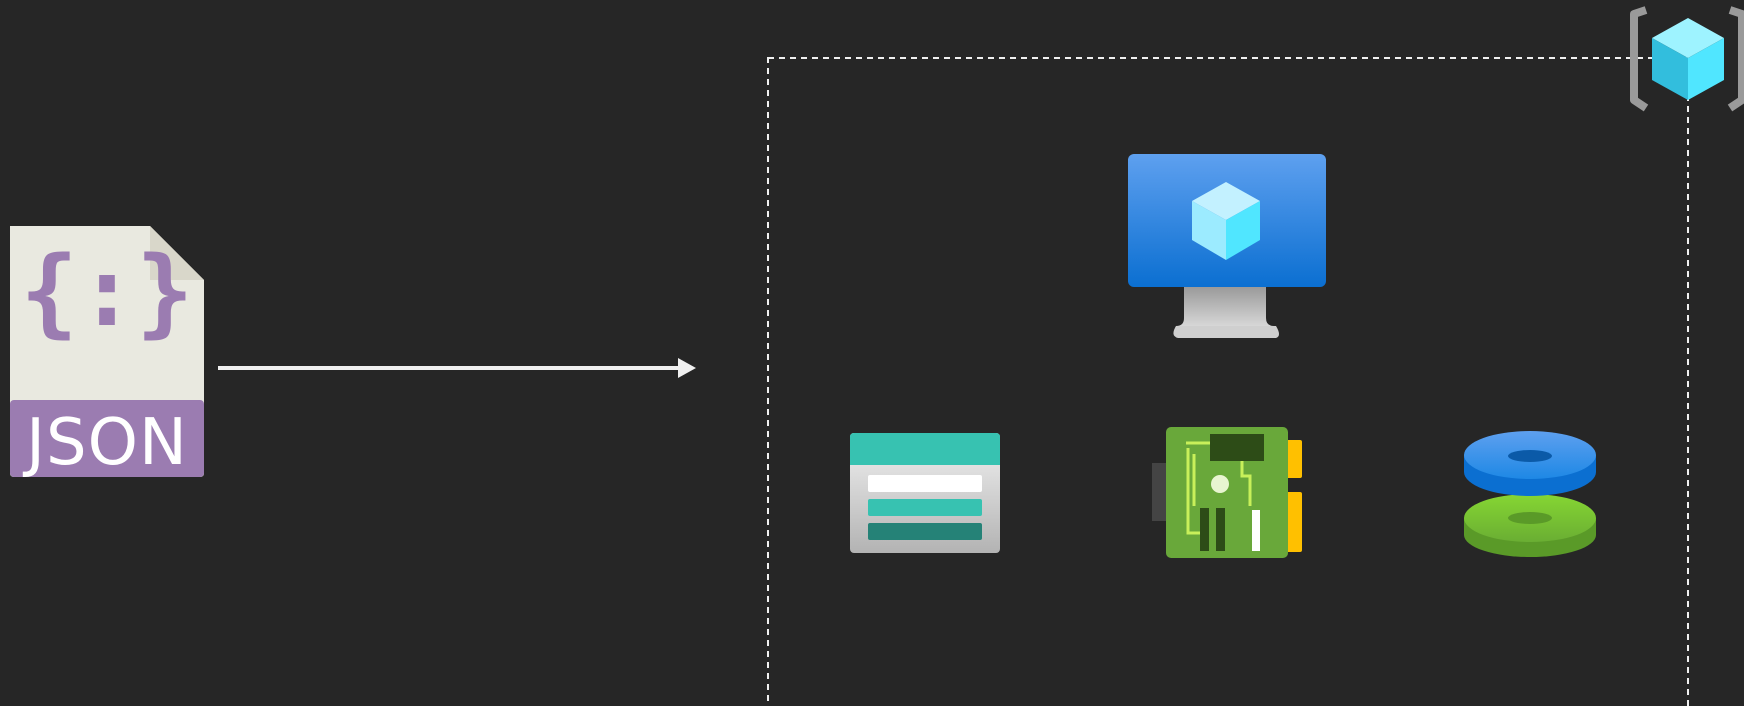 Image resolution: width=1744 pixels, height=706 pixels. Describe the element at coordinates (1227, 246) in the screenshot. I see `virtual-machine-icon` at that location.